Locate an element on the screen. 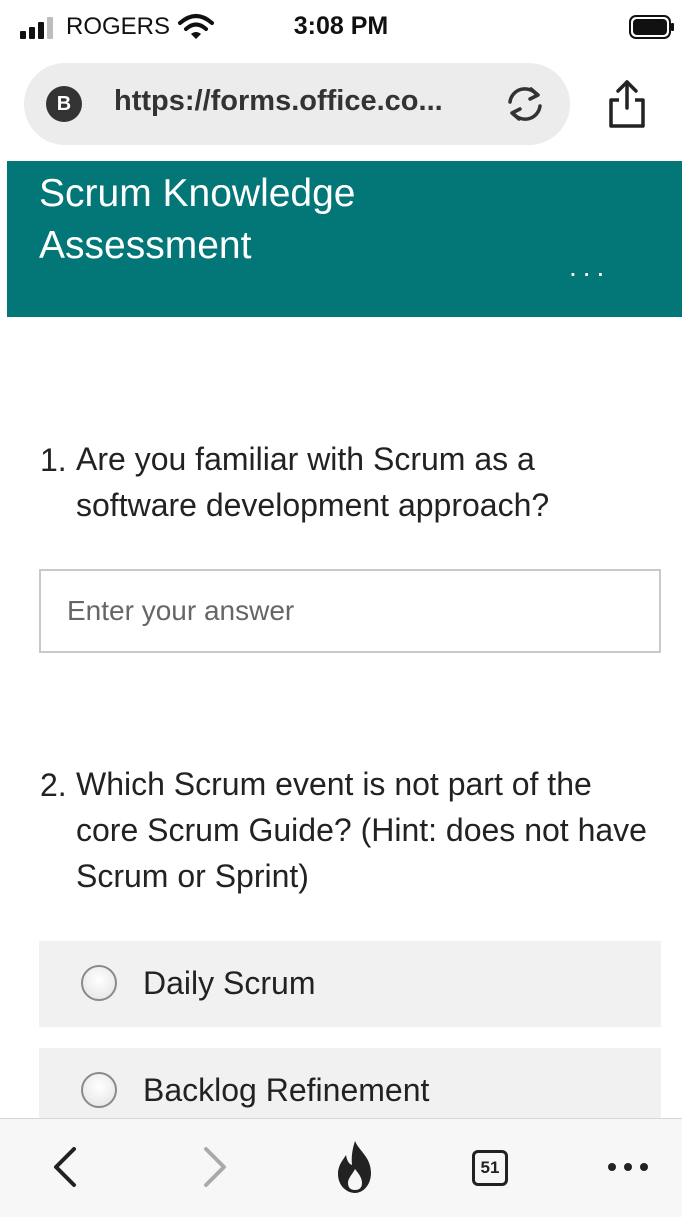  back-icon is located at coordinates (66, 1167).